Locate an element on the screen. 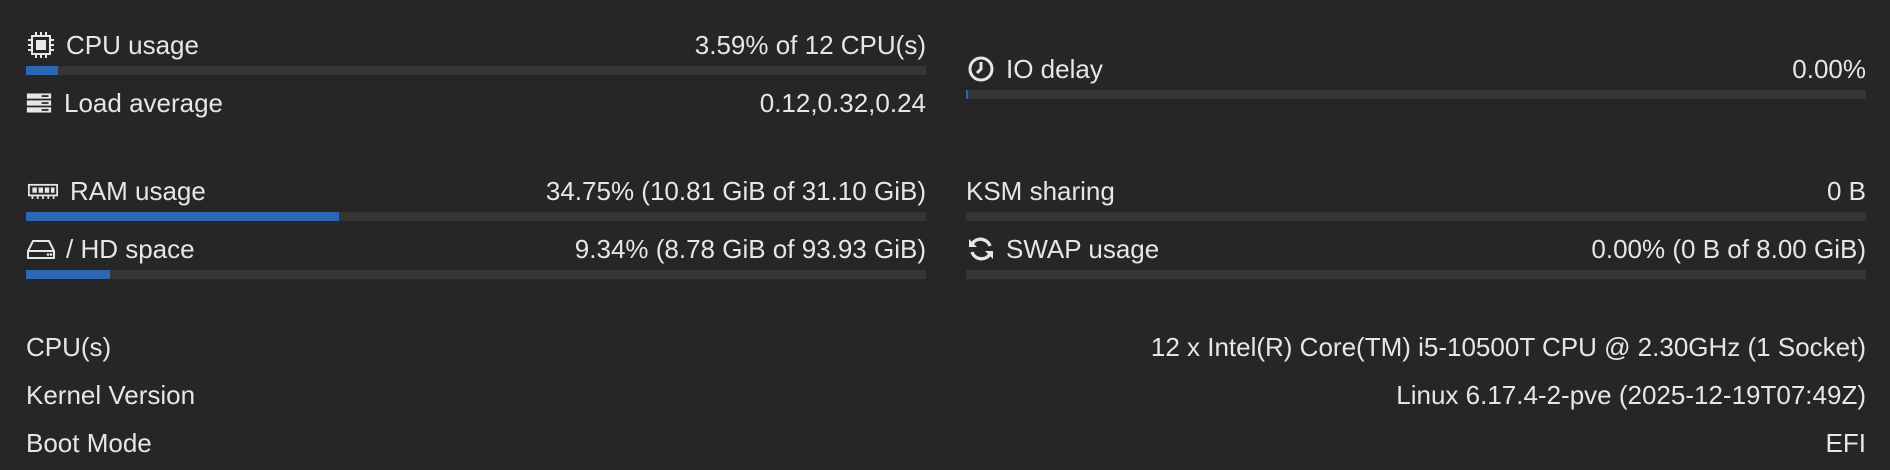 This screenshot has height=470, width=1890. hd-space-bar-fill is located at coordinates (68, 274).